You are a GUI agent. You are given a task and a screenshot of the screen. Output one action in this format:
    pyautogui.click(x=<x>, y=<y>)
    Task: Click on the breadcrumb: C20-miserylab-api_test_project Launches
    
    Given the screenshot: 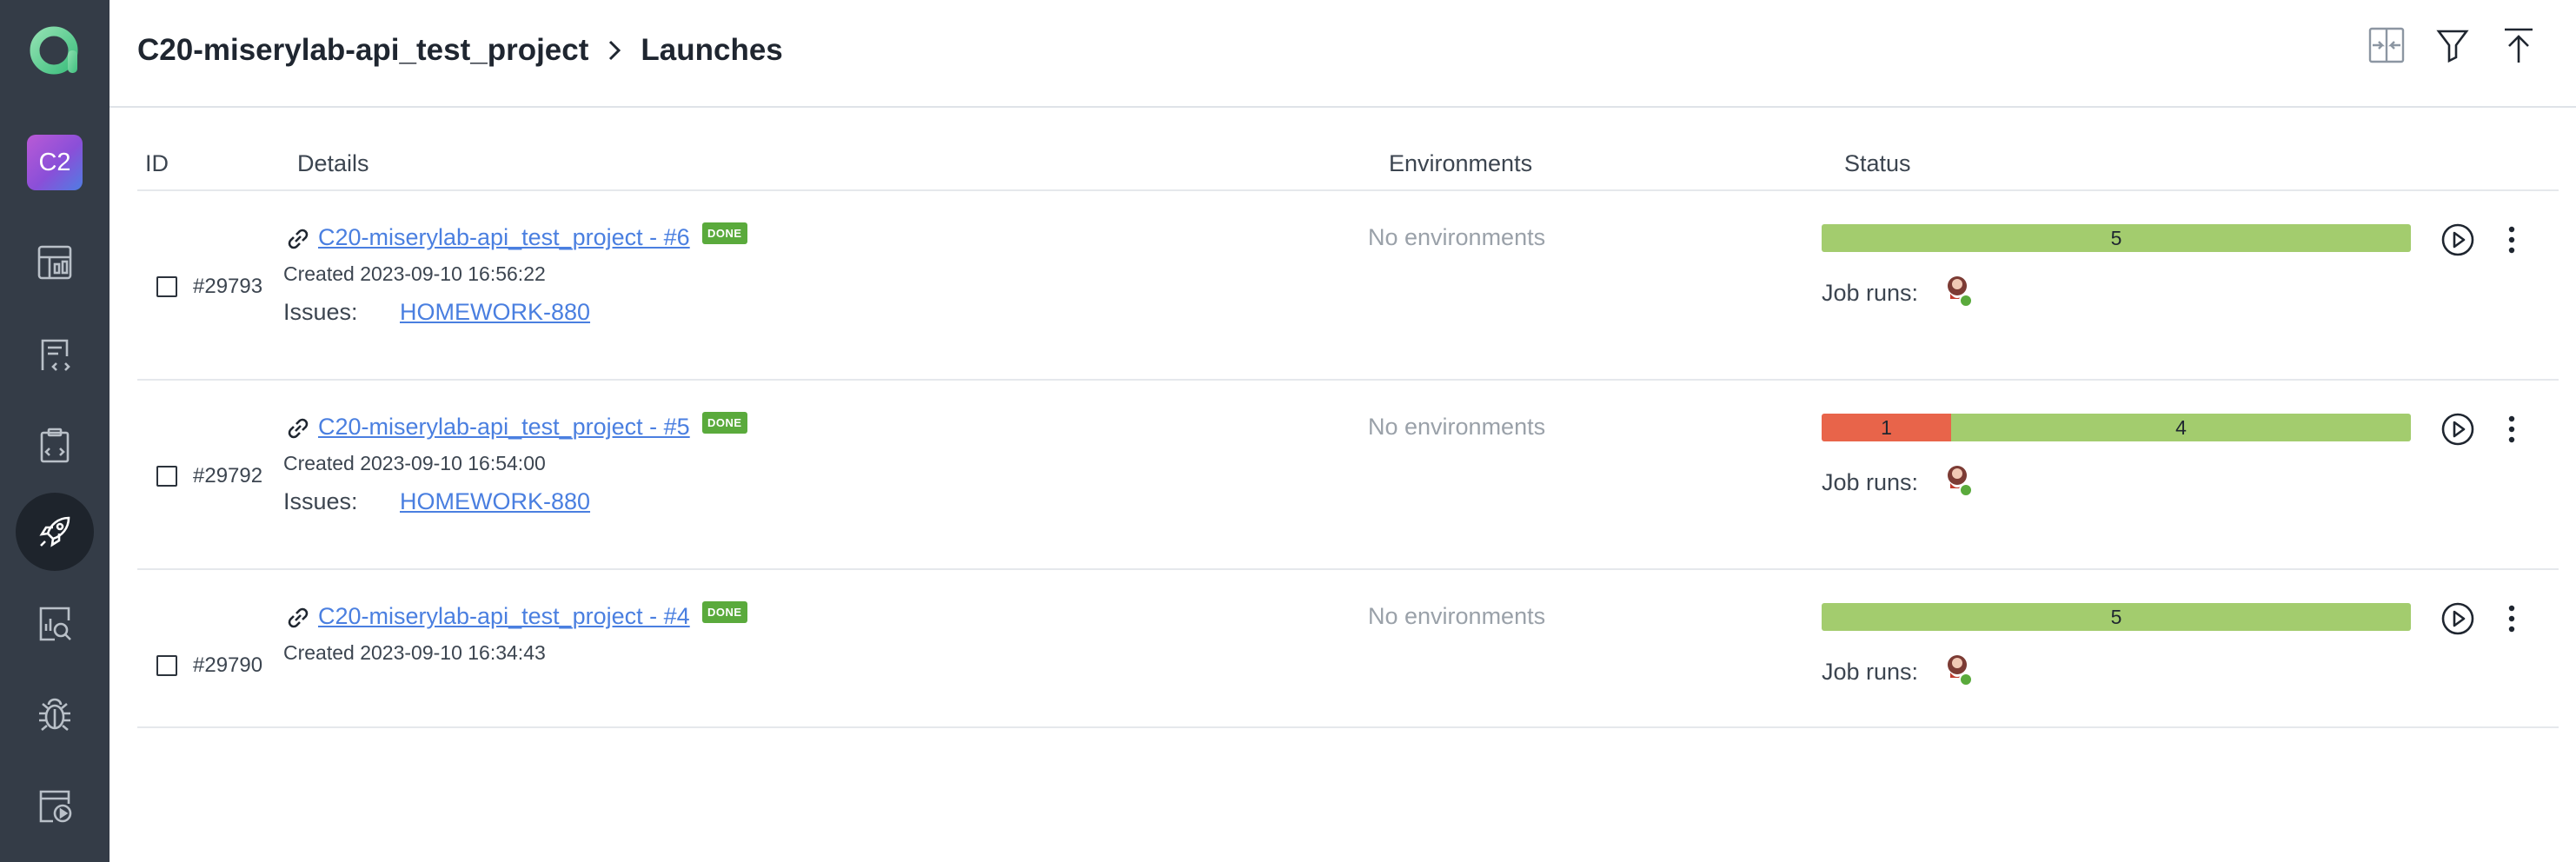 What is the action you would take?
    pyautogui.click(x=460, y=50)
    